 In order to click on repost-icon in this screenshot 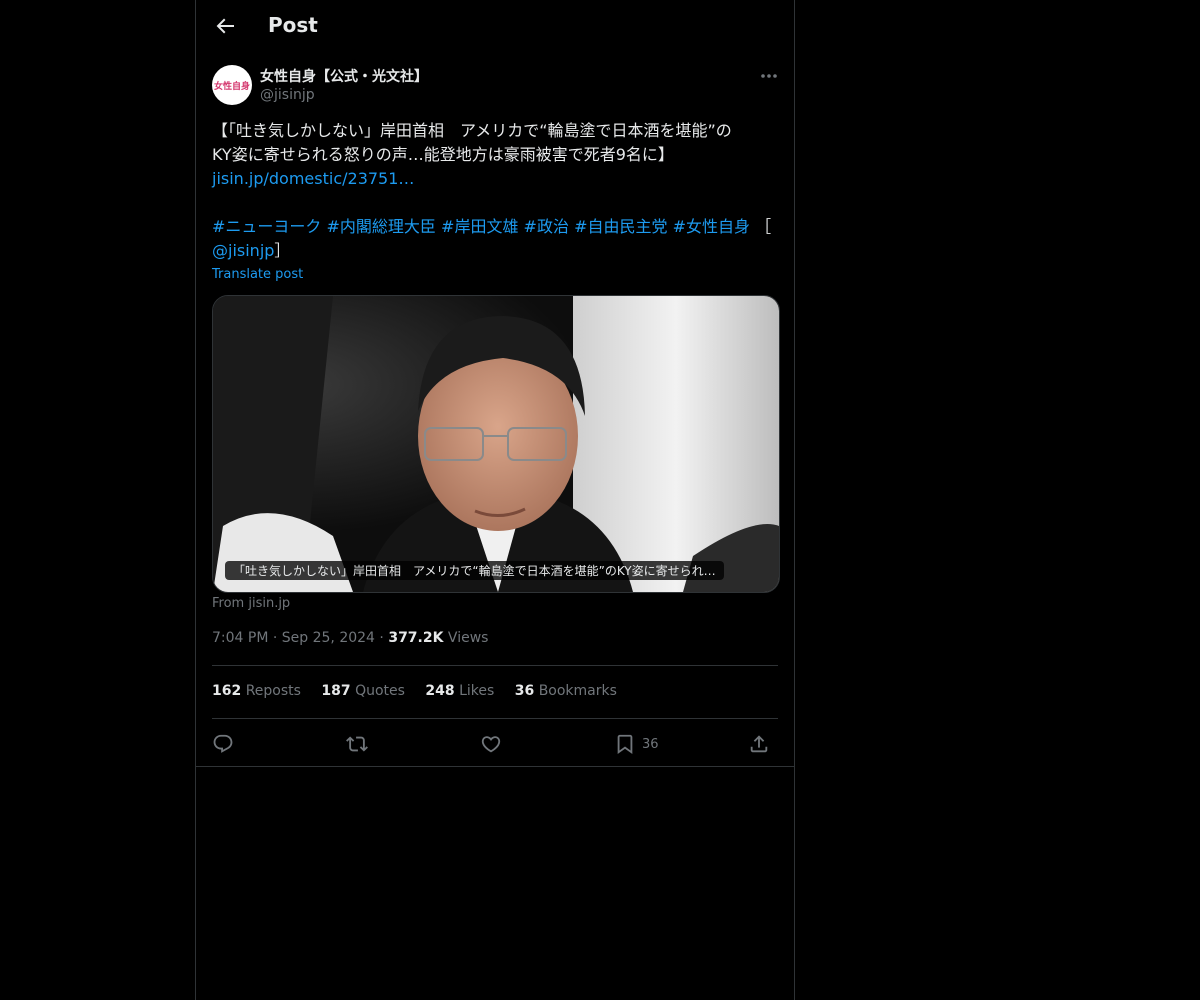, I will do `click(357, 744)`.